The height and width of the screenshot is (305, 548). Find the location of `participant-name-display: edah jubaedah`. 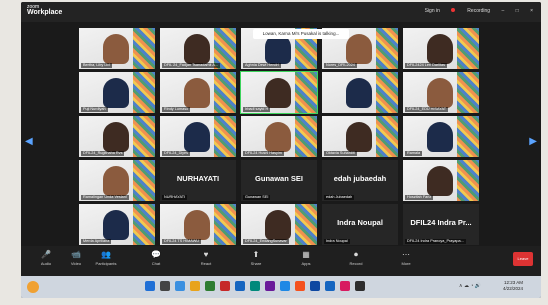

participant-name-display: edah jubaedah is located at coordinates (360, 178).